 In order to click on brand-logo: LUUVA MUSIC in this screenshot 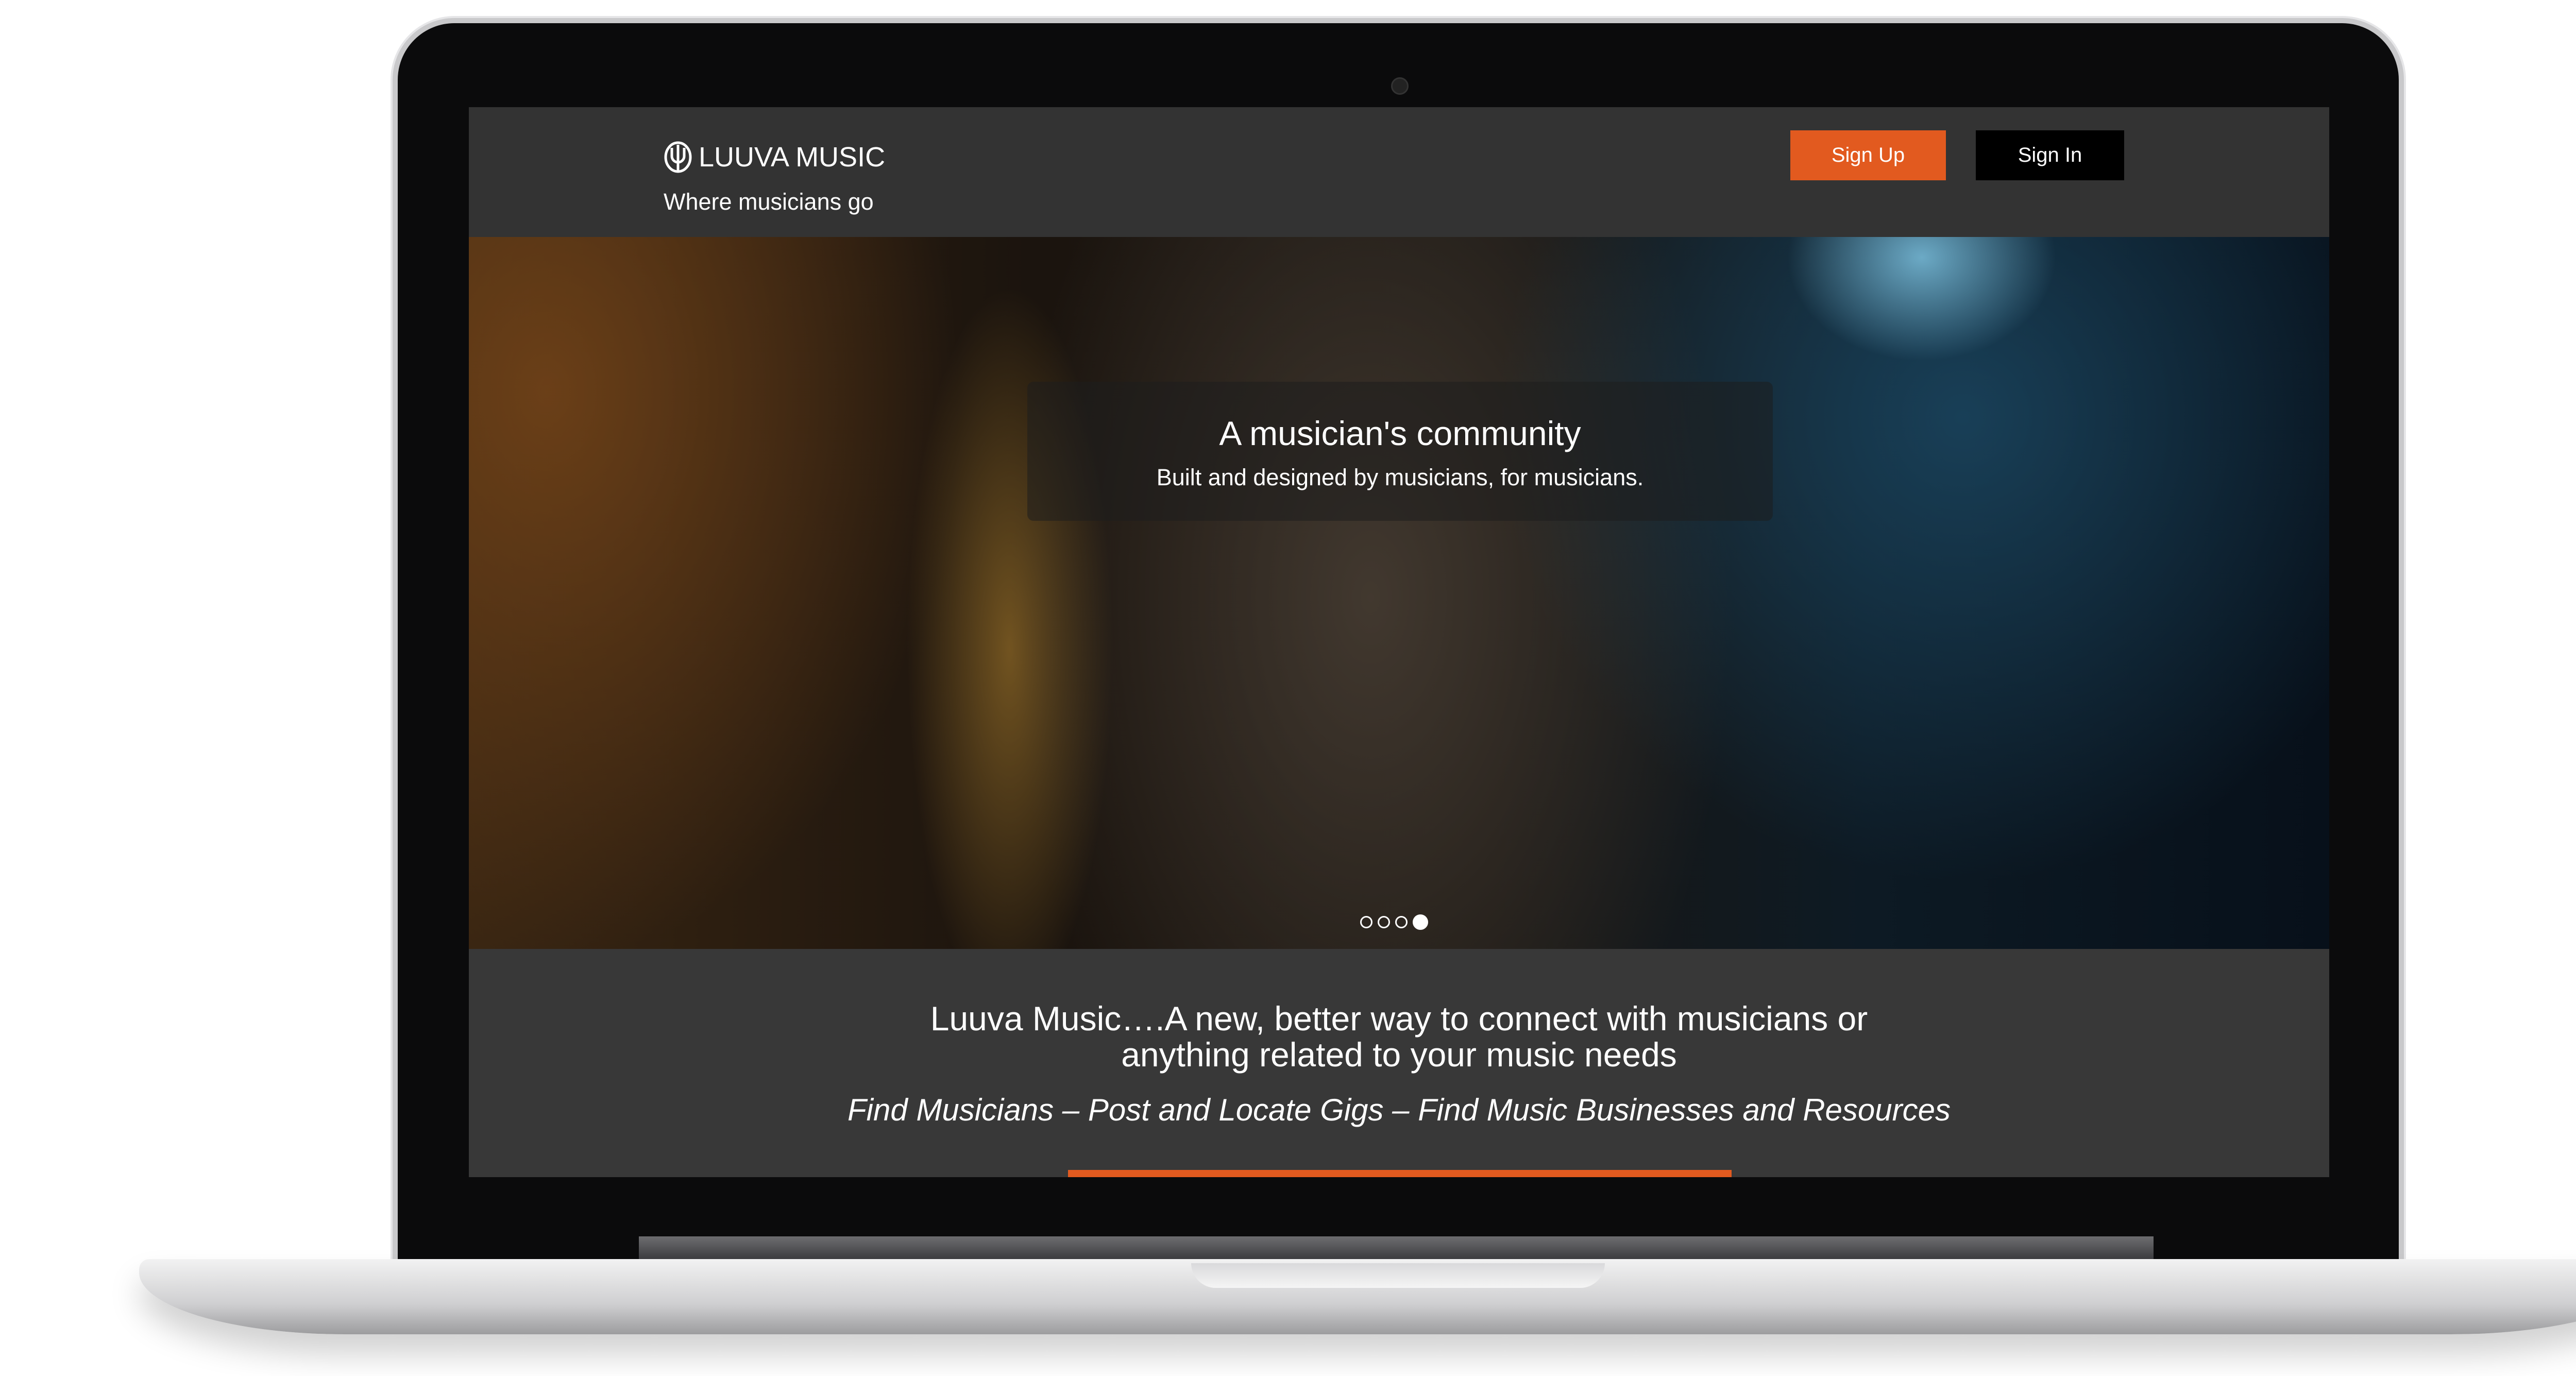, I will do `click(774, 157)`.